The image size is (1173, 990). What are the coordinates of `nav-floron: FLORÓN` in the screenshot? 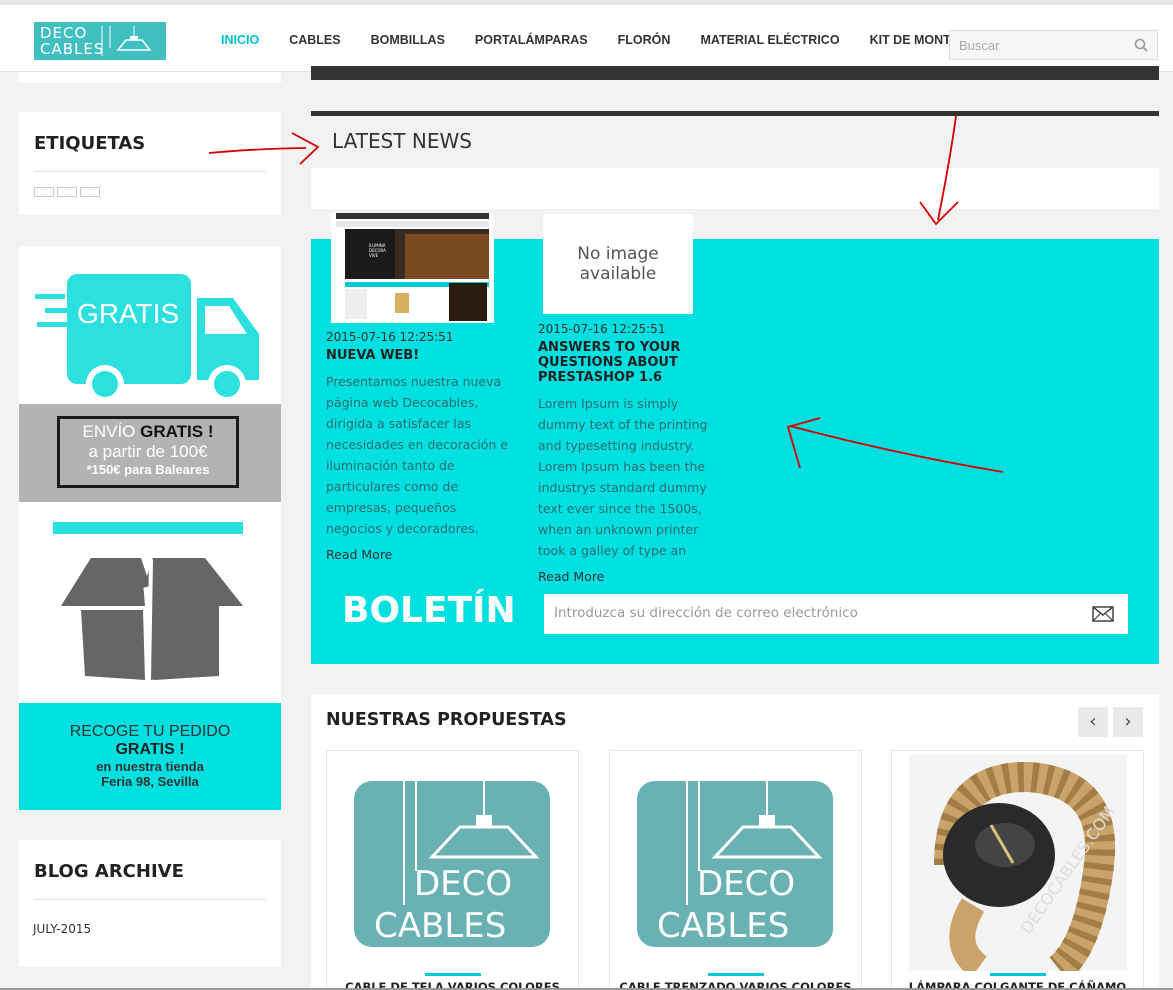 It's located at (644, 40).